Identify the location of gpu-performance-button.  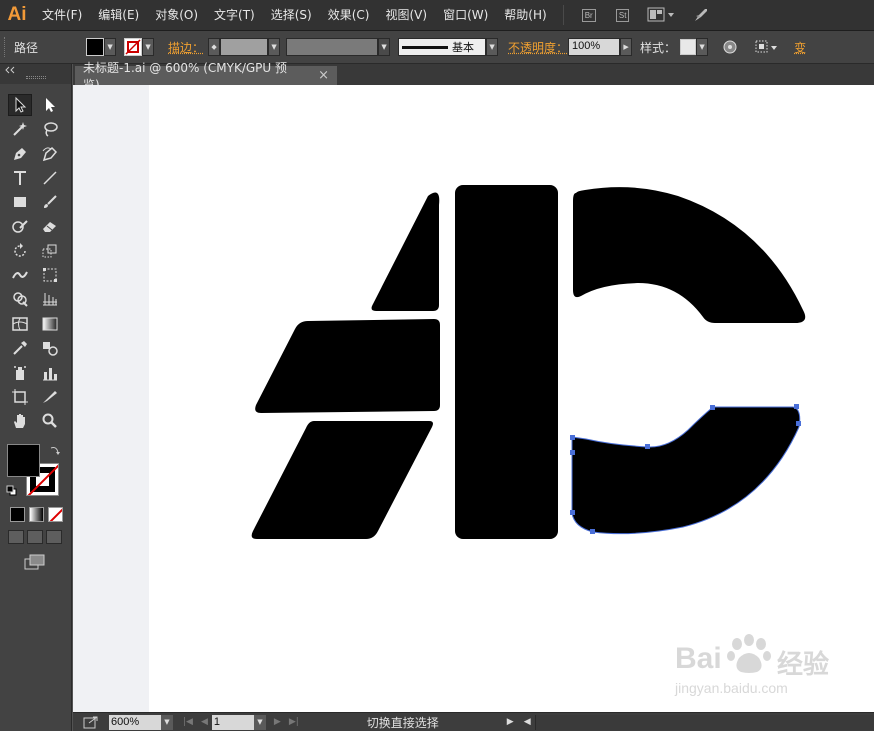
(701, 15).